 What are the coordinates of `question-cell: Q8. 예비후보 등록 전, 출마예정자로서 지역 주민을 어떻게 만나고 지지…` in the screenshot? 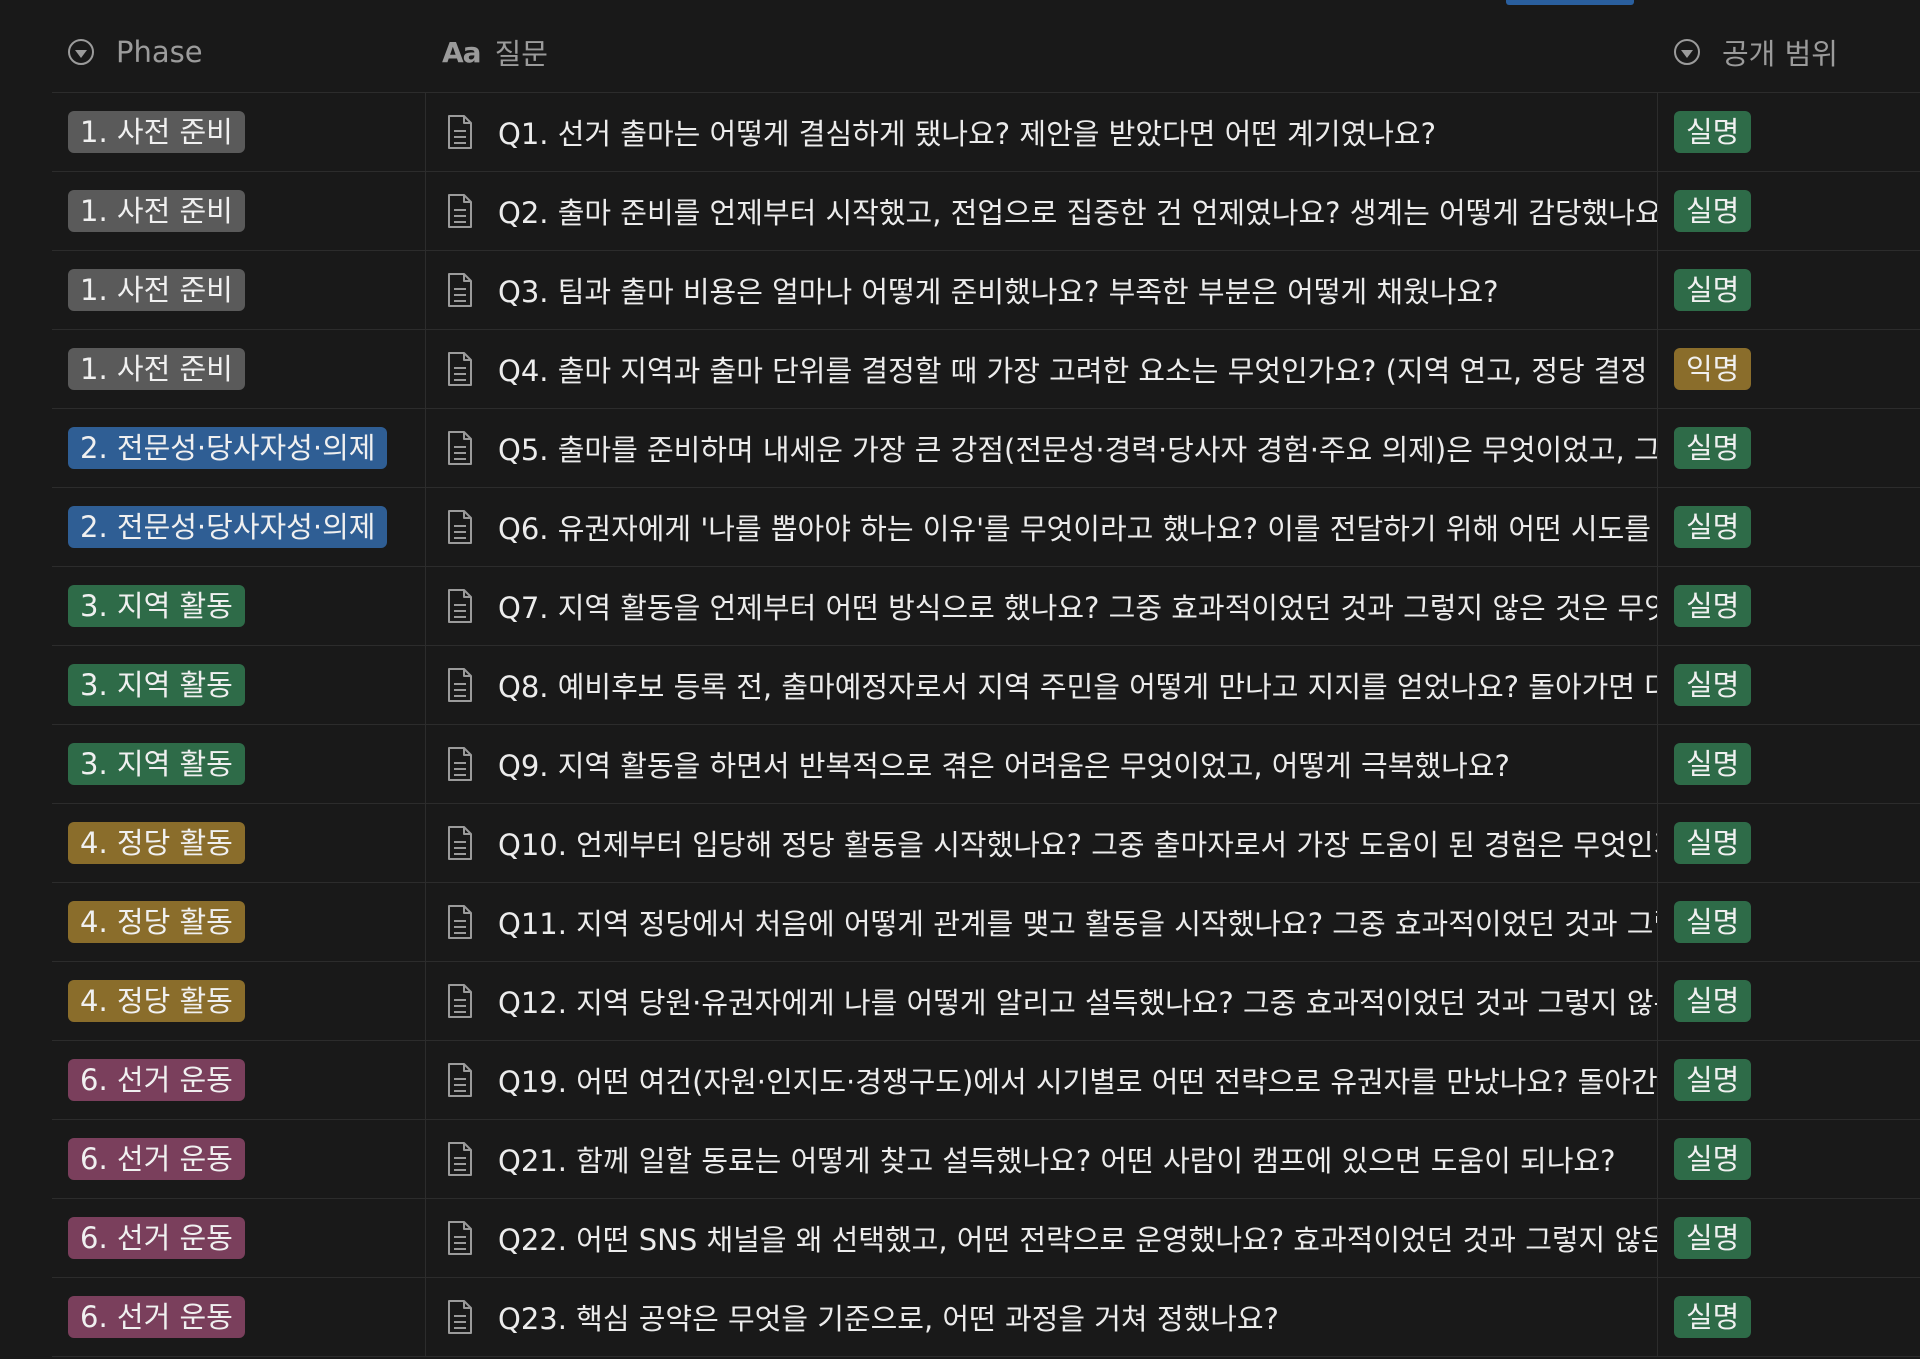 It's located at (1042, 685).